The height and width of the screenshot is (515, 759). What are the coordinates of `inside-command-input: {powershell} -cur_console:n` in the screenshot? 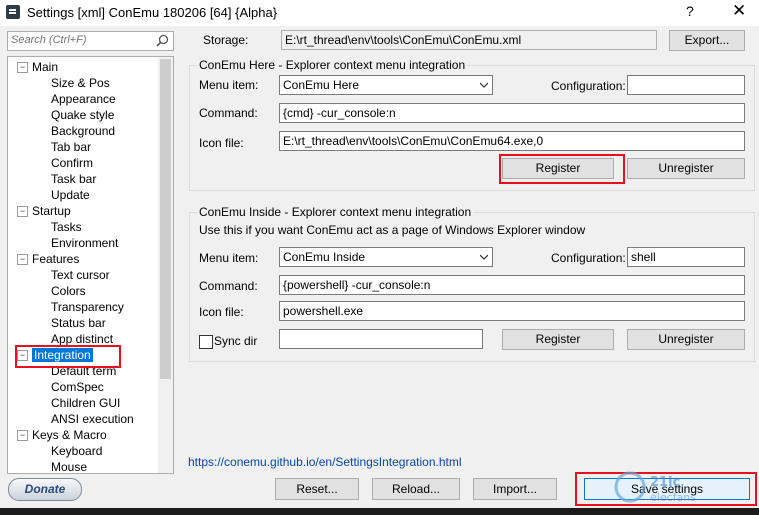 It's located at (512, 285).